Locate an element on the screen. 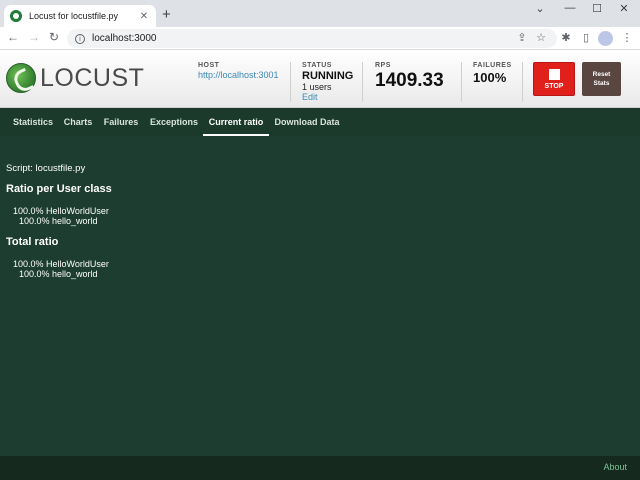  ratio-per-class-heading: Ratio per User class is located at coordinates (59, 189).